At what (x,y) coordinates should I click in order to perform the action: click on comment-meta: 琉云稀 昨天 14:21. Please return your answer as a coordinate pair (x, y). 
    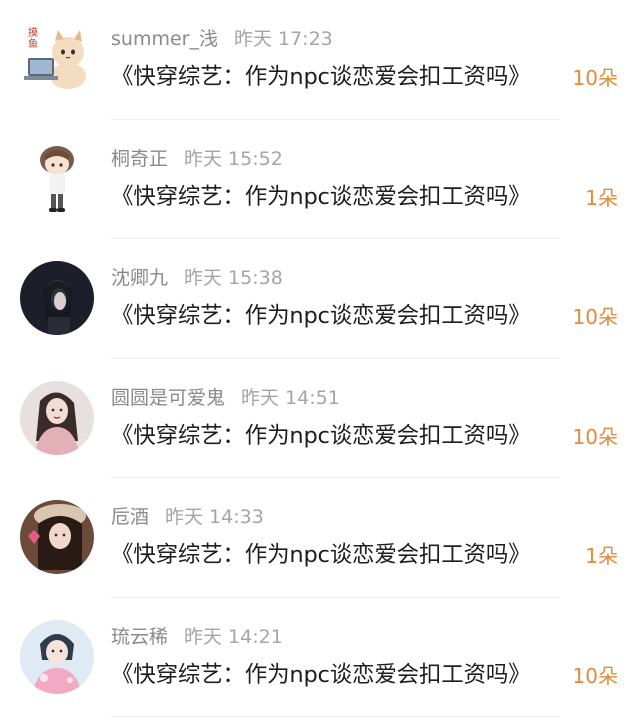
    Looking at the image, I should click on (197, 637).